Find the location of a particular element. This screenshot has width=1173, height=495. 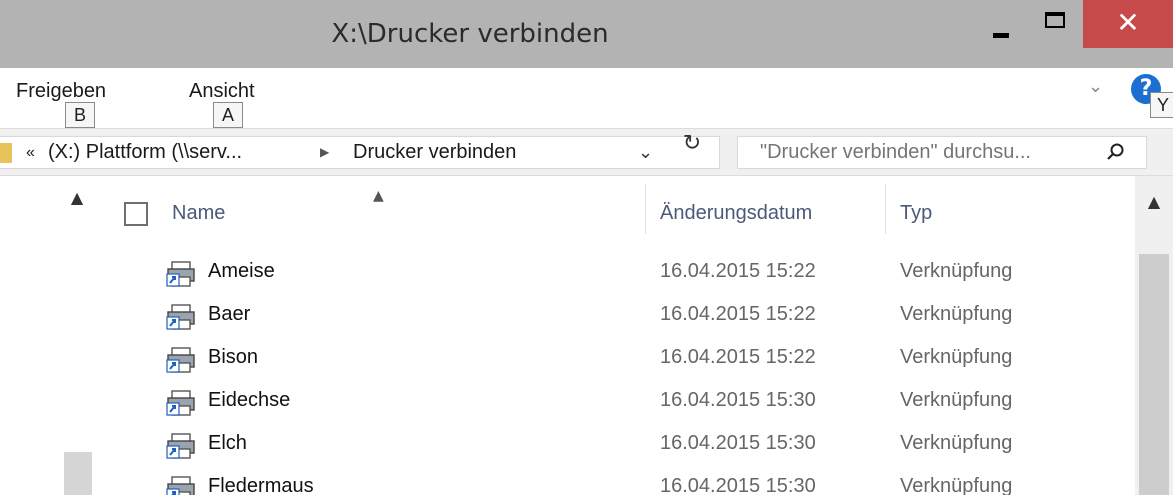

ribbon-expand-chevron-icon: ⌄ is located at coordinates (1095, 86).